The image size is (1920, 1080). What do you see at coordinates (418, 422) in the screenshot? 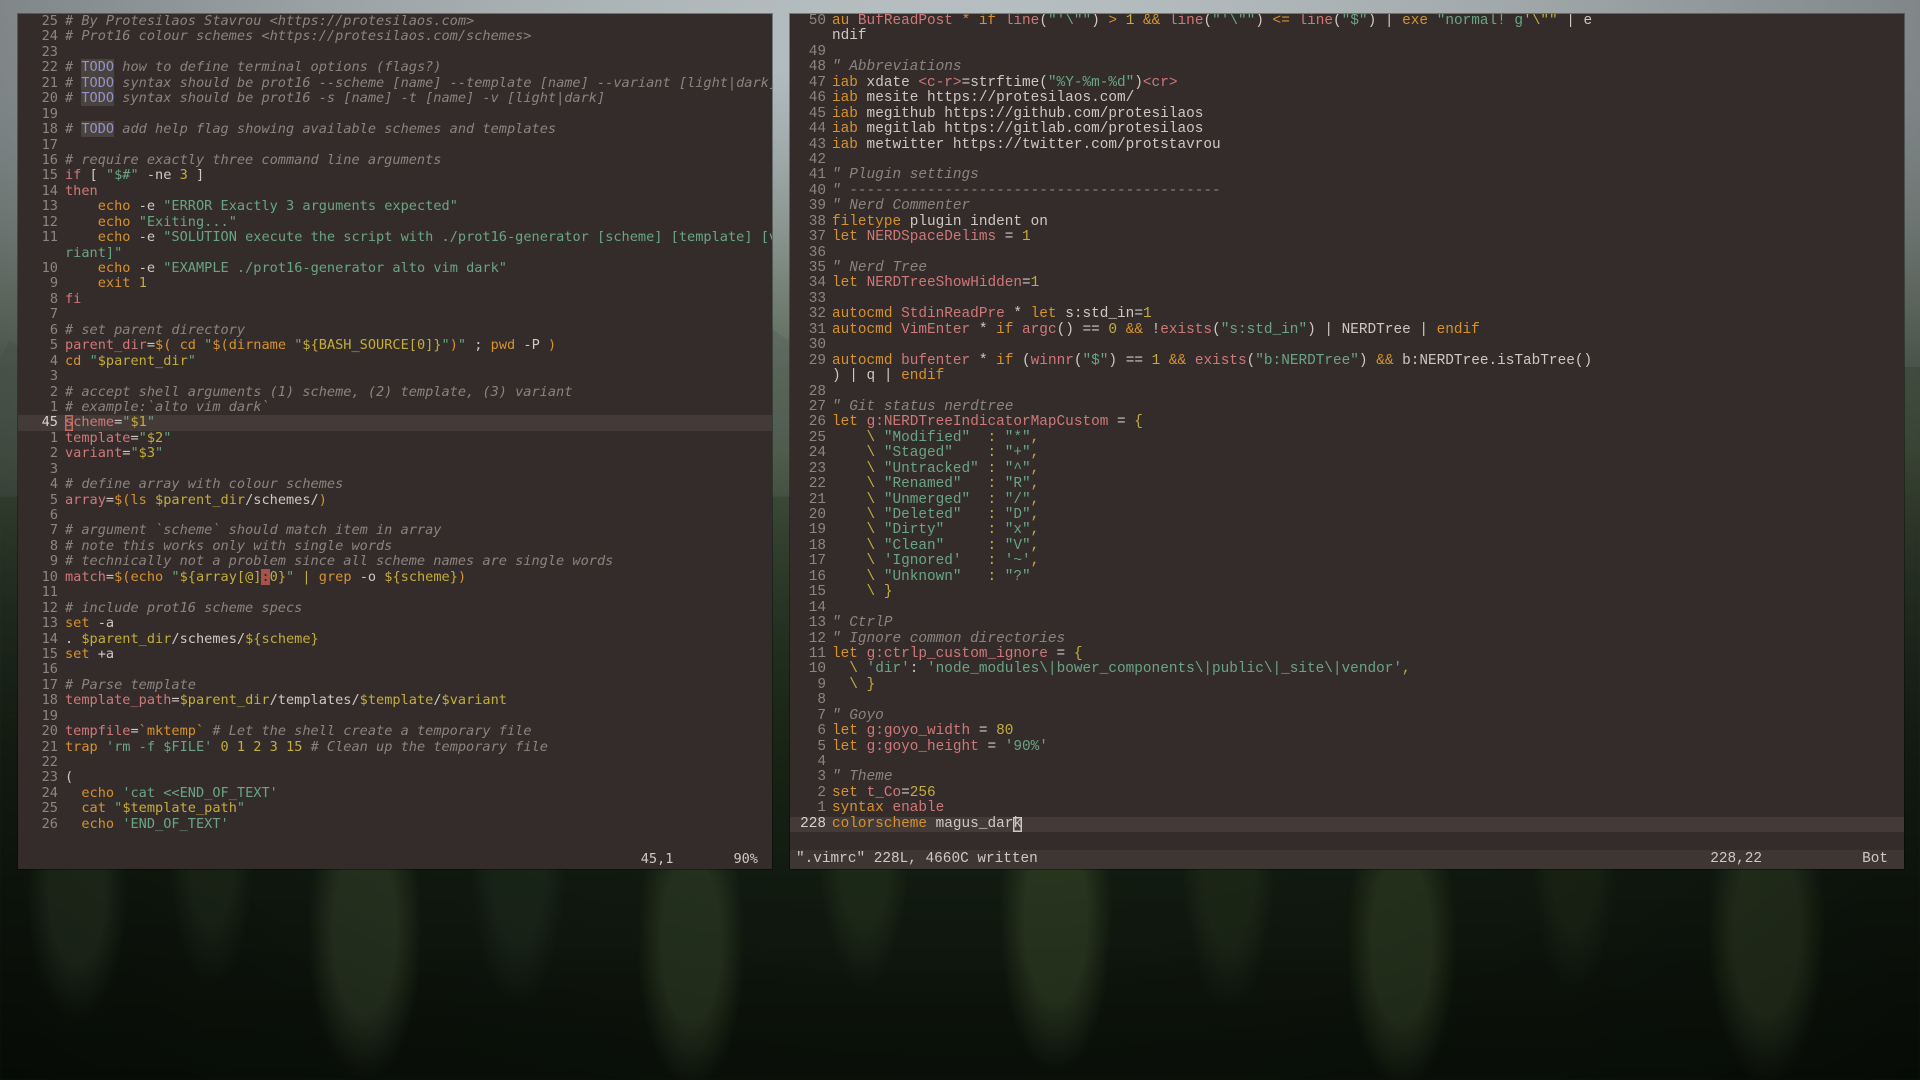
I see `code-text: scheme="$1"` at bounding box center [418, 422].